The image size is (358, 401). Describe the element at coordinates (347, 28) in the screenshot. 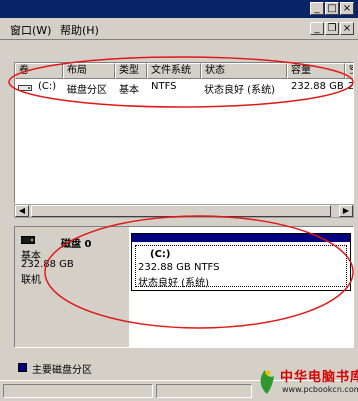

I see `mdi-close-button: ×` at that location.